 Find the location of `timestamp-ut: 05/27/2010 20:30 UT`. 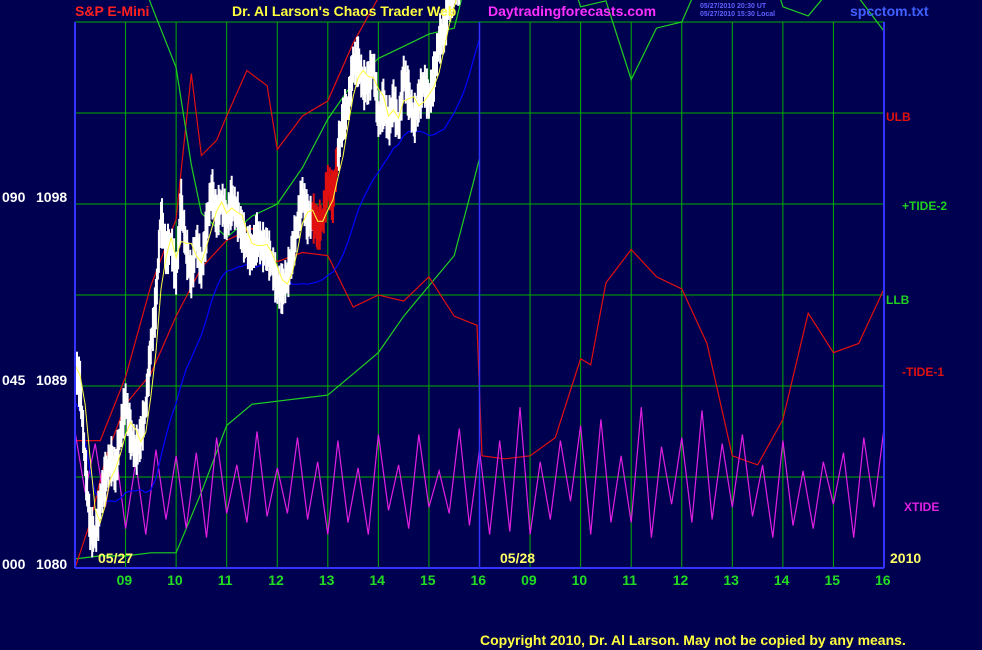

timestamp-ut: 05/27/2010 20:30 UT is located at coordinates (733, 6).